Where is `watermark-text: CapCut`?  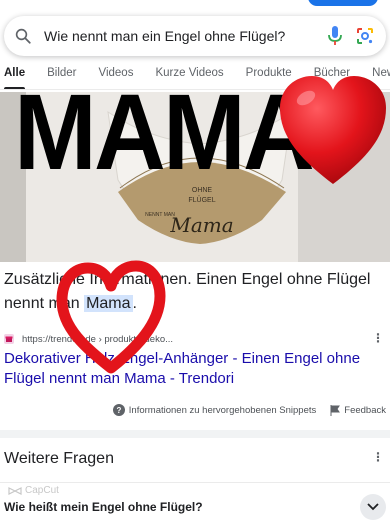
watermark-text: CapCut is located at coordinates (42, 490).